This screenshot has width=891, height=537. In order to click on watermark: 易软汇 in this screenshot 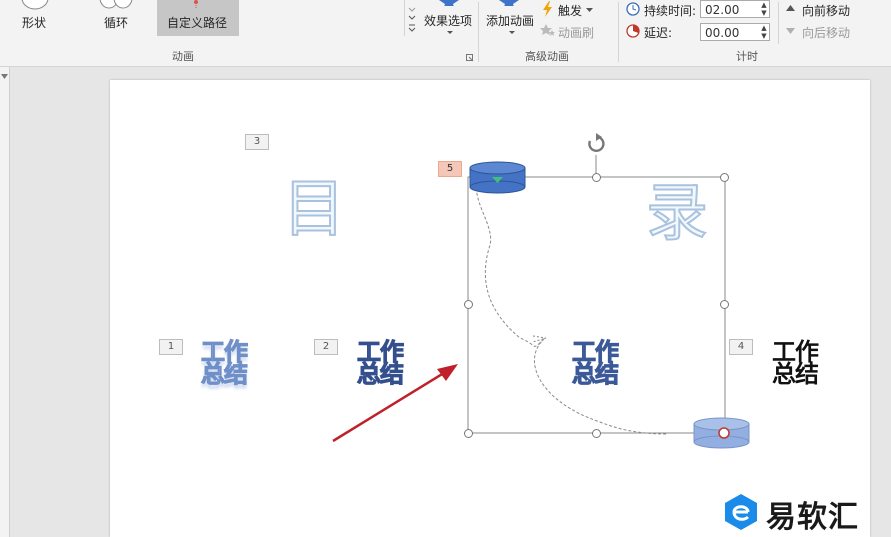, I will do `click(804, 512)`.